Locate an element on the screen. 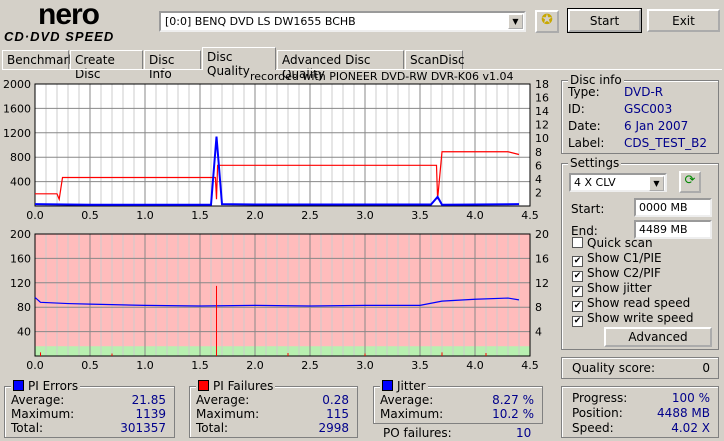  tab-create-disc: Create Disc is located at coordinates (106, 65).